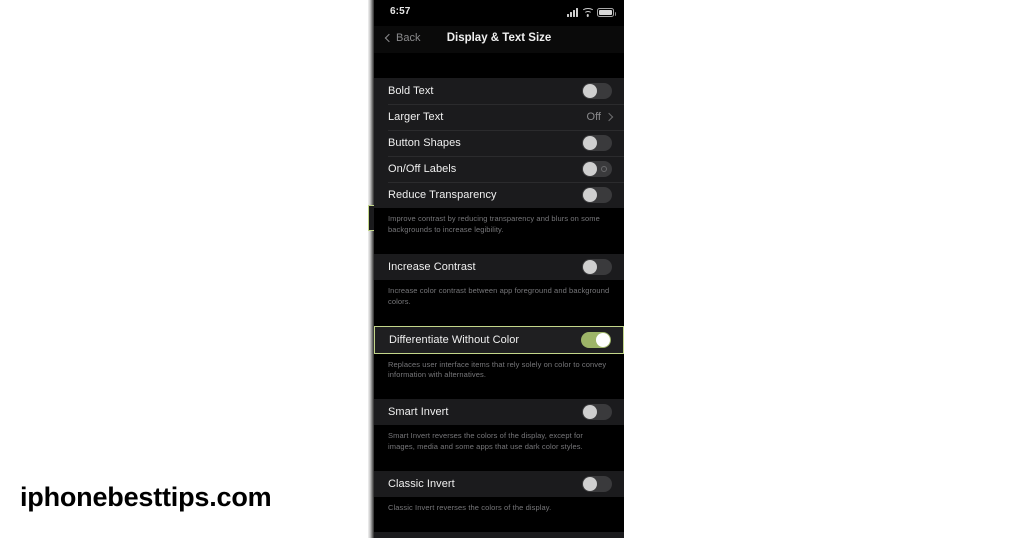 The width and height of the screenshot is (1024, 538). What do you see at coordinates (499, 169) in the screenshot?
I see `settings-row: On/Off Labels` at bounding box center [499, 169].